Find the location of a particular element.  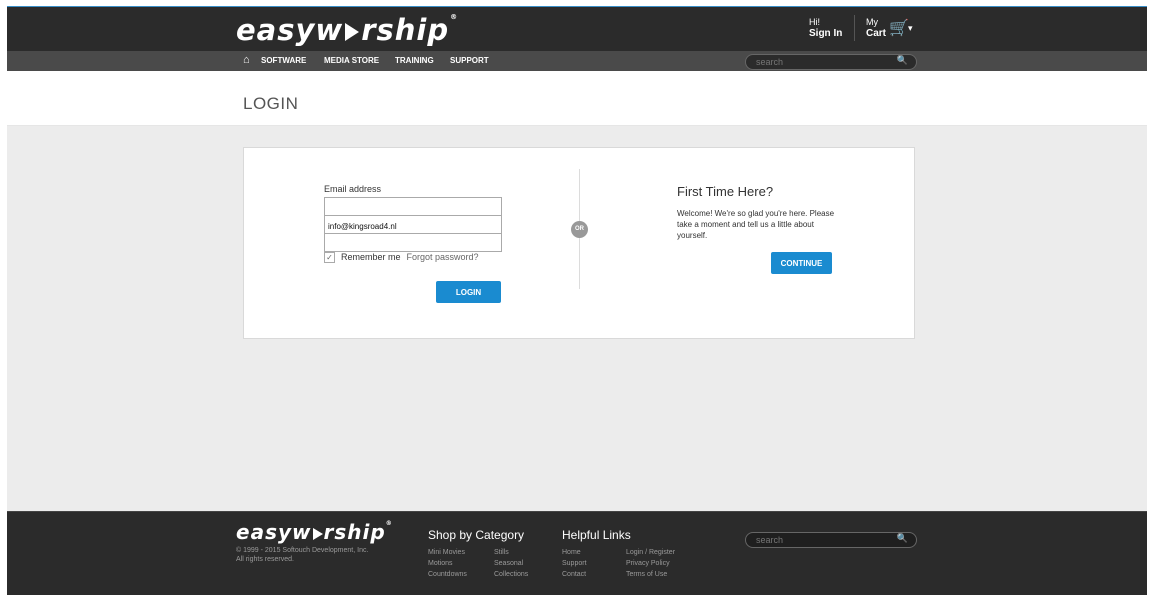

password-field is located at coordinates (413, 244).